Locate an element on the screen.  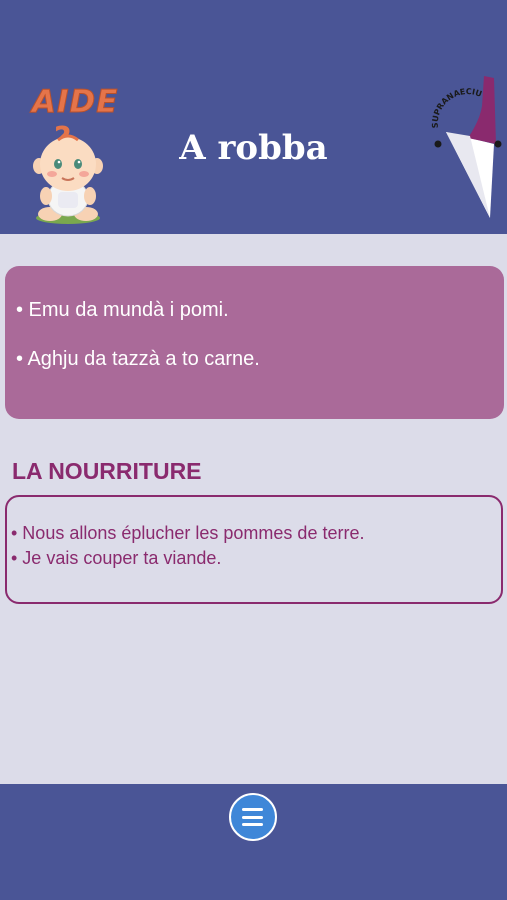
baby-help-icon: ? is located at coordinates (68, 172).